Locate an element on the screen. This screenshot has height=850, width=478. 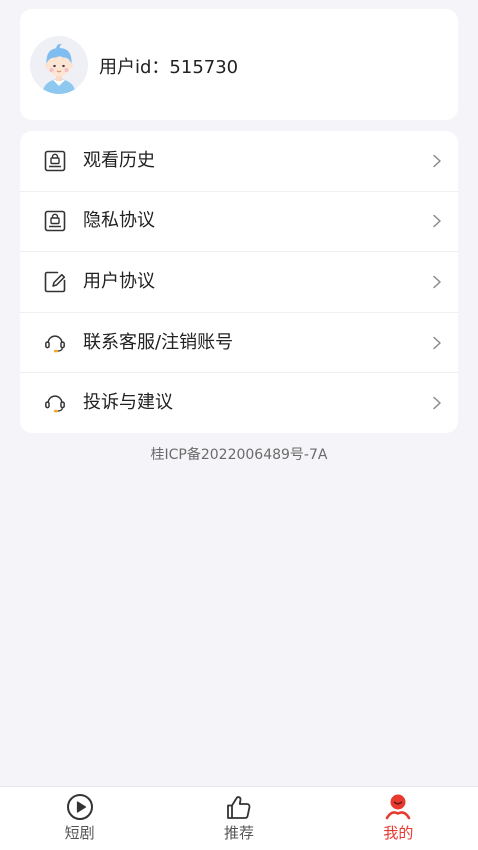
menu-item-watch-history: 观看历史 is located at coordinates (239, 161).